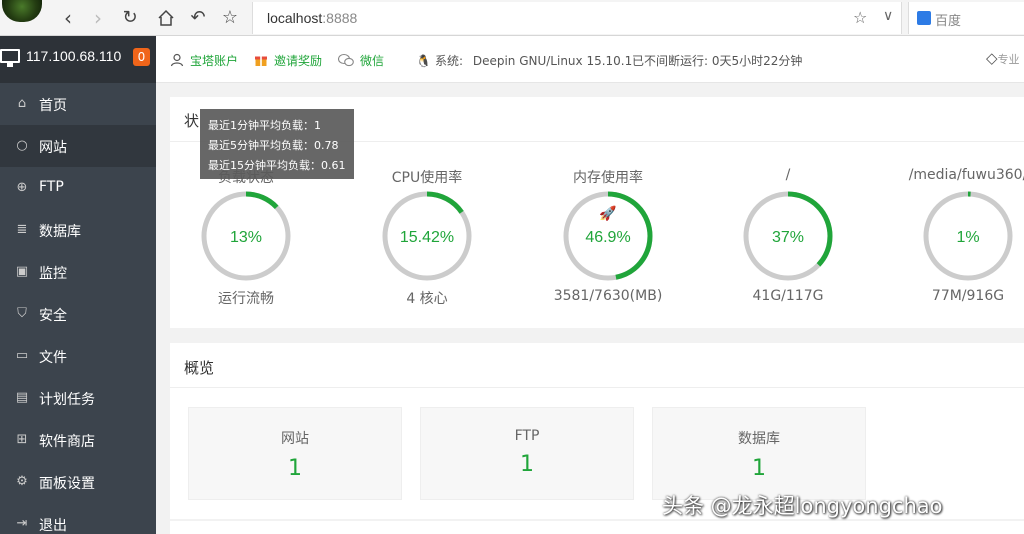 This screenshot has height=534, width=1024. I want to click on overview-title: 概览, so click(199, 368).